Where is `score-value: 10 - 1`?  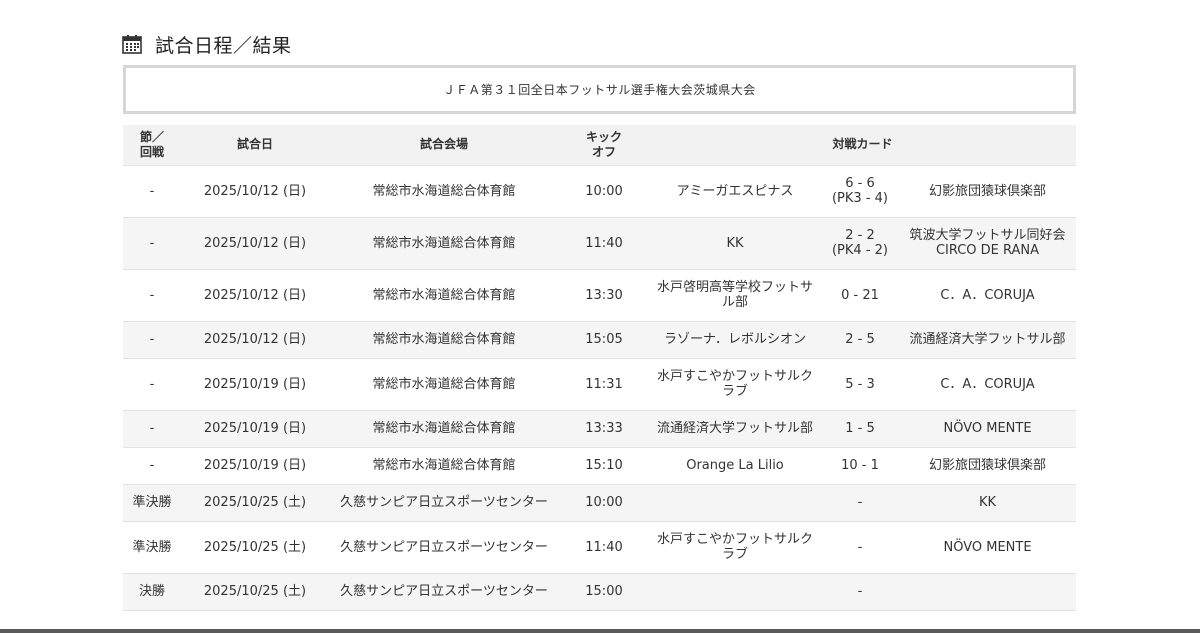
score-value: 10 - 1 is located at coordinates (860, 465).